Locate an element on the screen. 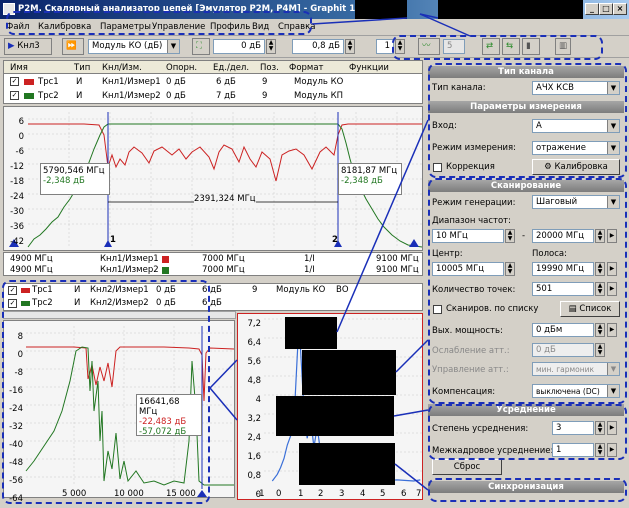 The image size is (629, 508). annotation-scan is located at coordinates (527, 291).